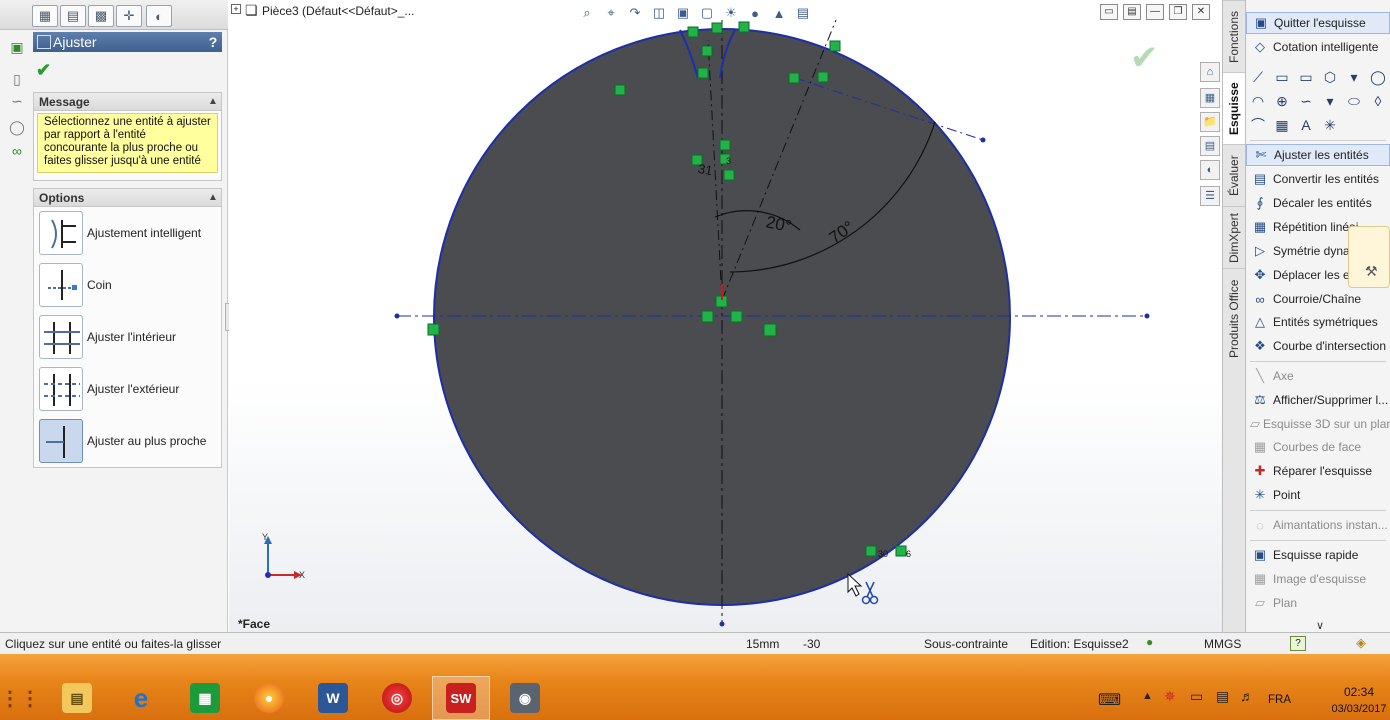 The height and width of the screenshot is (720, 1390). What do you see at coordinates (1378, 77) in the screenshot?
I see `circle-icon: ◯` at bounding box center [1378, 77].